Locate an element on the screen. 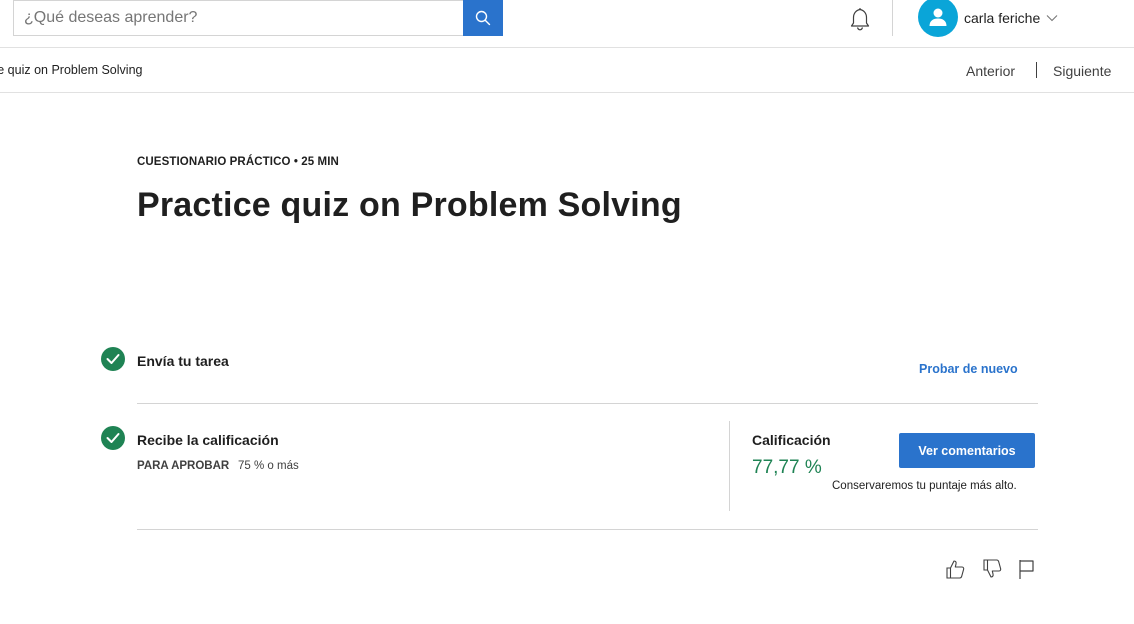  user-avatar-icon is located at coordinates (938, 17).